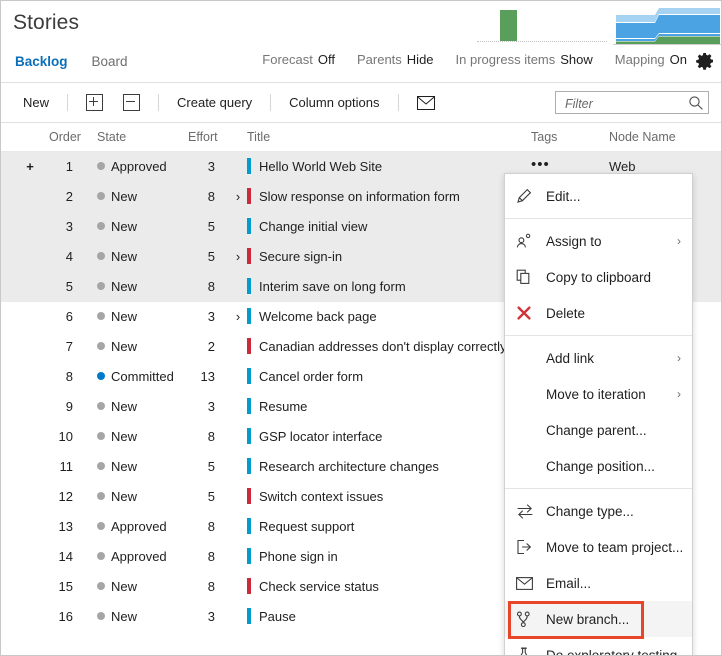 The width and height of the screenshot is (722, 656). What do you see at coordinates (65, 436) in the screenshot?
I see `cell-order: 10` at bounding box center [65, 436].